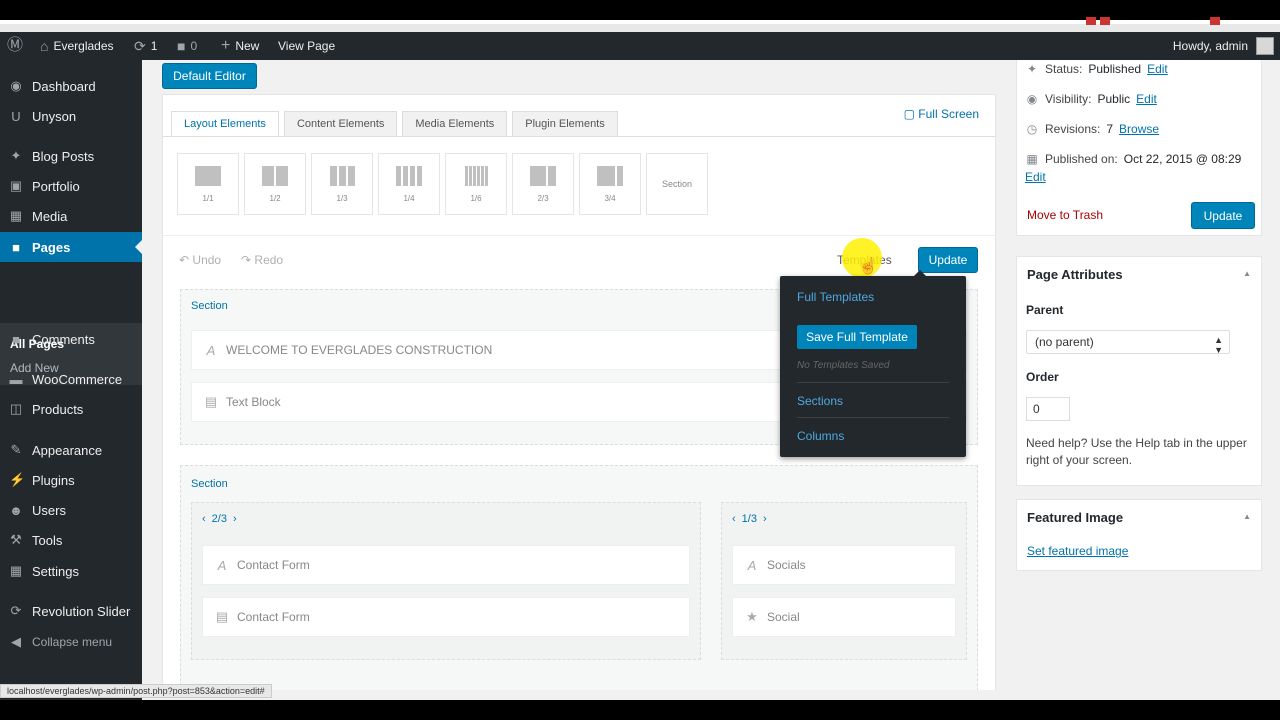  Describe the element at coordinates (225, 124) in the screenshot. I see `tab-layout-elements: Layout Elements` at that location.